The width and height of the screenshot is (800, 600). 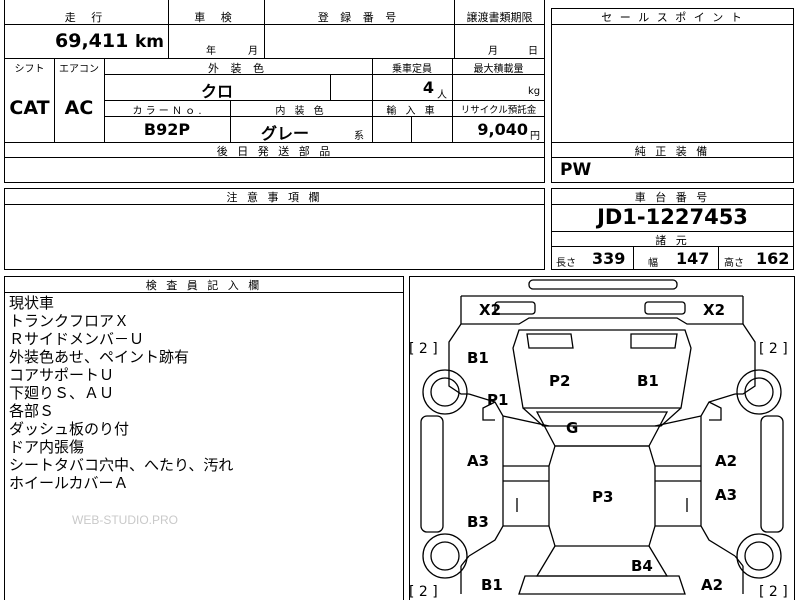 What do you see at coordinates (502, 129) in the screenshot?
I see `recycle-value: 9,040` at bounding box center [502, 129].